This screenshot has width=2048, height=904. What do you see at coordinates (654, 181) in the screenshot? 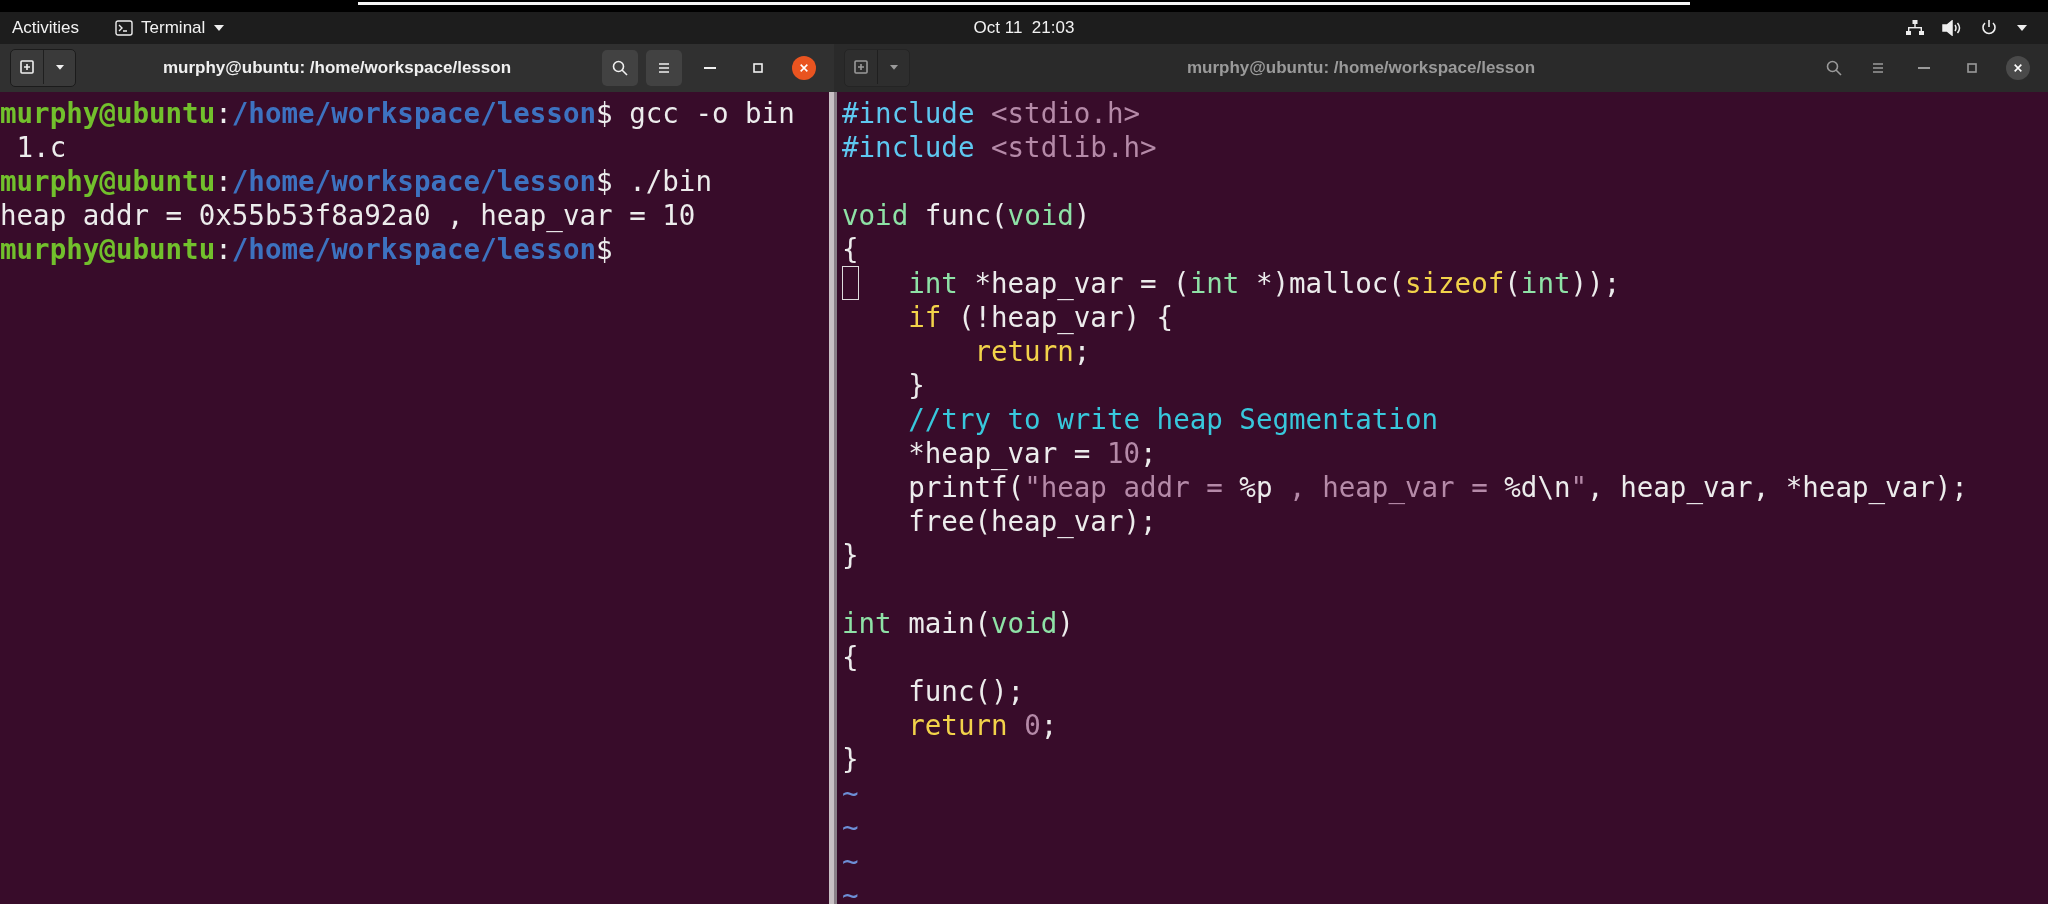
I see `code-text: $ ./bin` at bounding box center [654, 181].